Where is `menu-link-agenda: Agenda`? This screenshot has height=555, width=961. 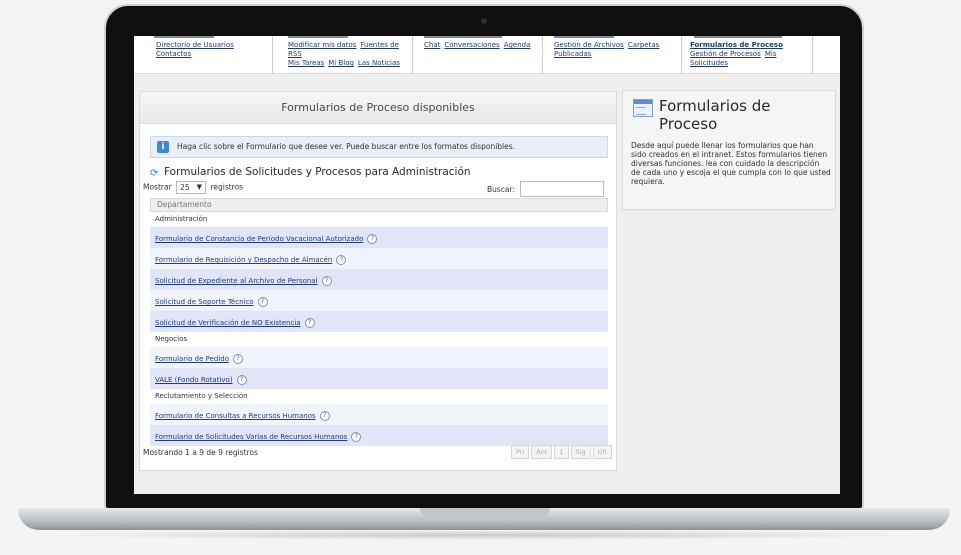
menu-link-agenda: Agenda is located at coordinates (517, 45).